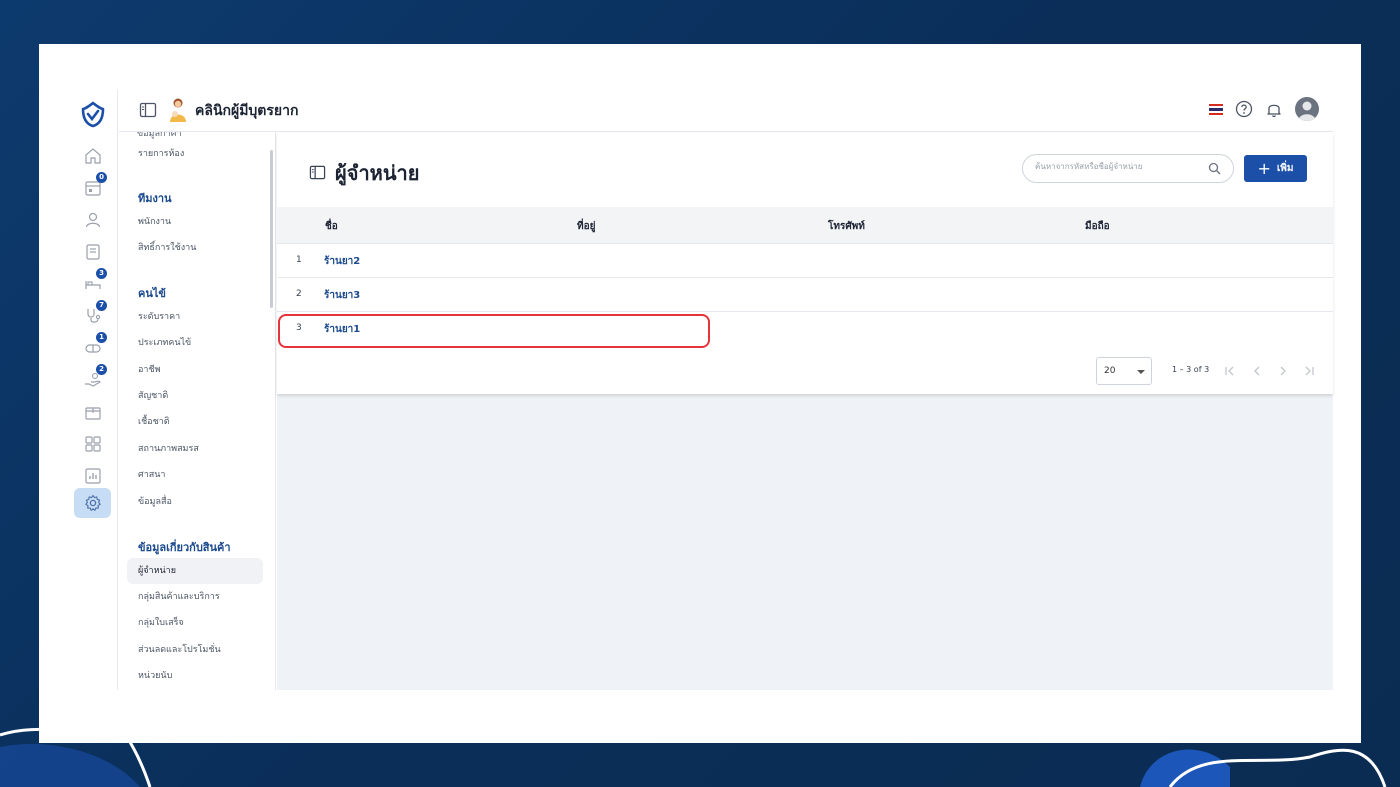  I want to click on panel-icon, so click(317, 172).